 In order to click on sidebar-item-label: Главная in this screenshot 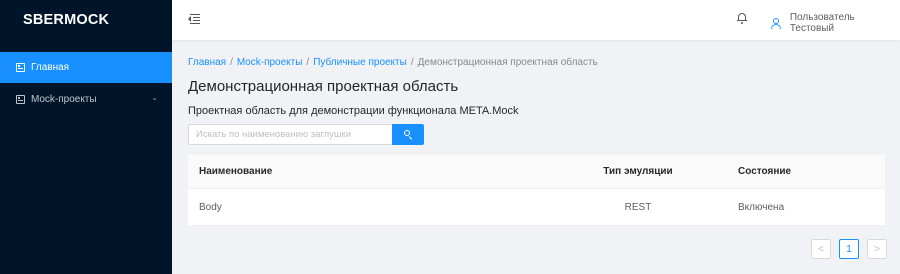, I will do `click(50, 67)`.